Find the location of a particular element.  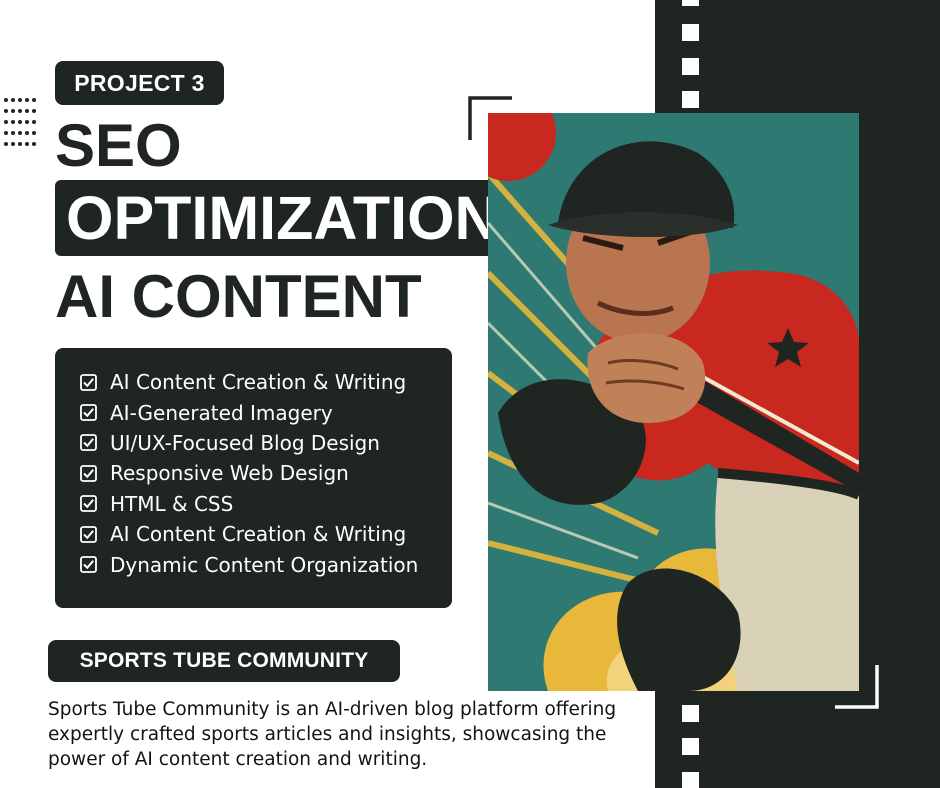

skill-item: UI/UX-Focused Blog Design is located at coordinates (266, 443).